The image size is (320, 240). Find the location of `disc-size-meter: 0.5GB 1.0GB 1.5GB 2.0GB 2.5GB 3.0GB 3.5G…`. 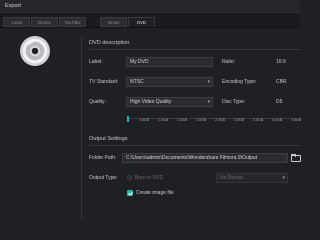

disc-size-meter: 0.5GB 1.0GB 1.5GB 2.0GB 2.5GB 3.0GB 3.5G… is located at coordinates (214, 120).